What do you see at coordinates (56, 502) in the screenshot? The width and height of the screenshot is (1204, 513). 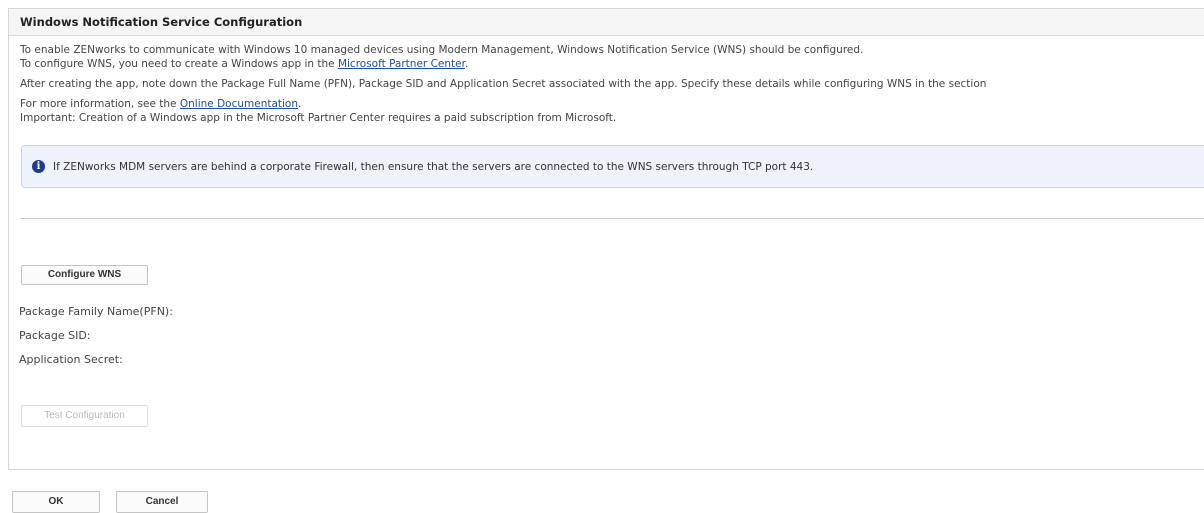 I see `ok-button: OK` at bounding box center [56, 502].